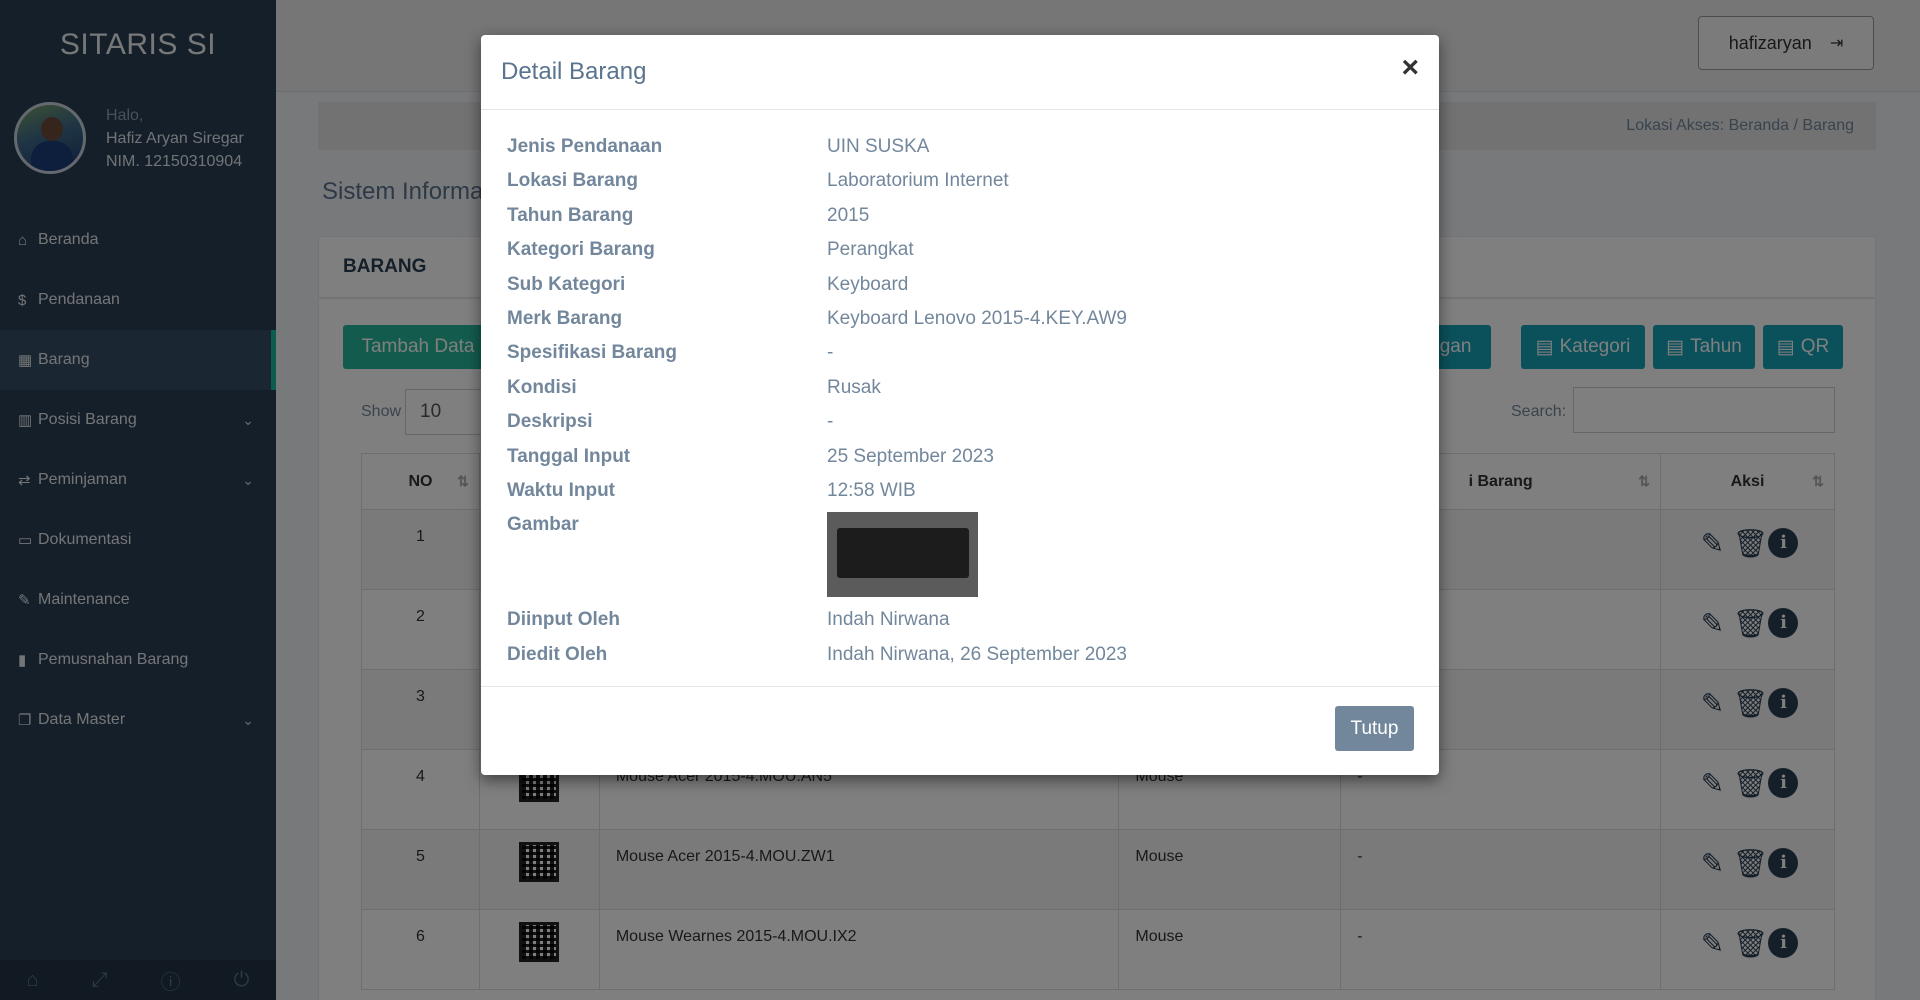  Describe the element at coordinates (910, 456) in the screenshot. I see `detail-value: 25 September 2023` at that location.